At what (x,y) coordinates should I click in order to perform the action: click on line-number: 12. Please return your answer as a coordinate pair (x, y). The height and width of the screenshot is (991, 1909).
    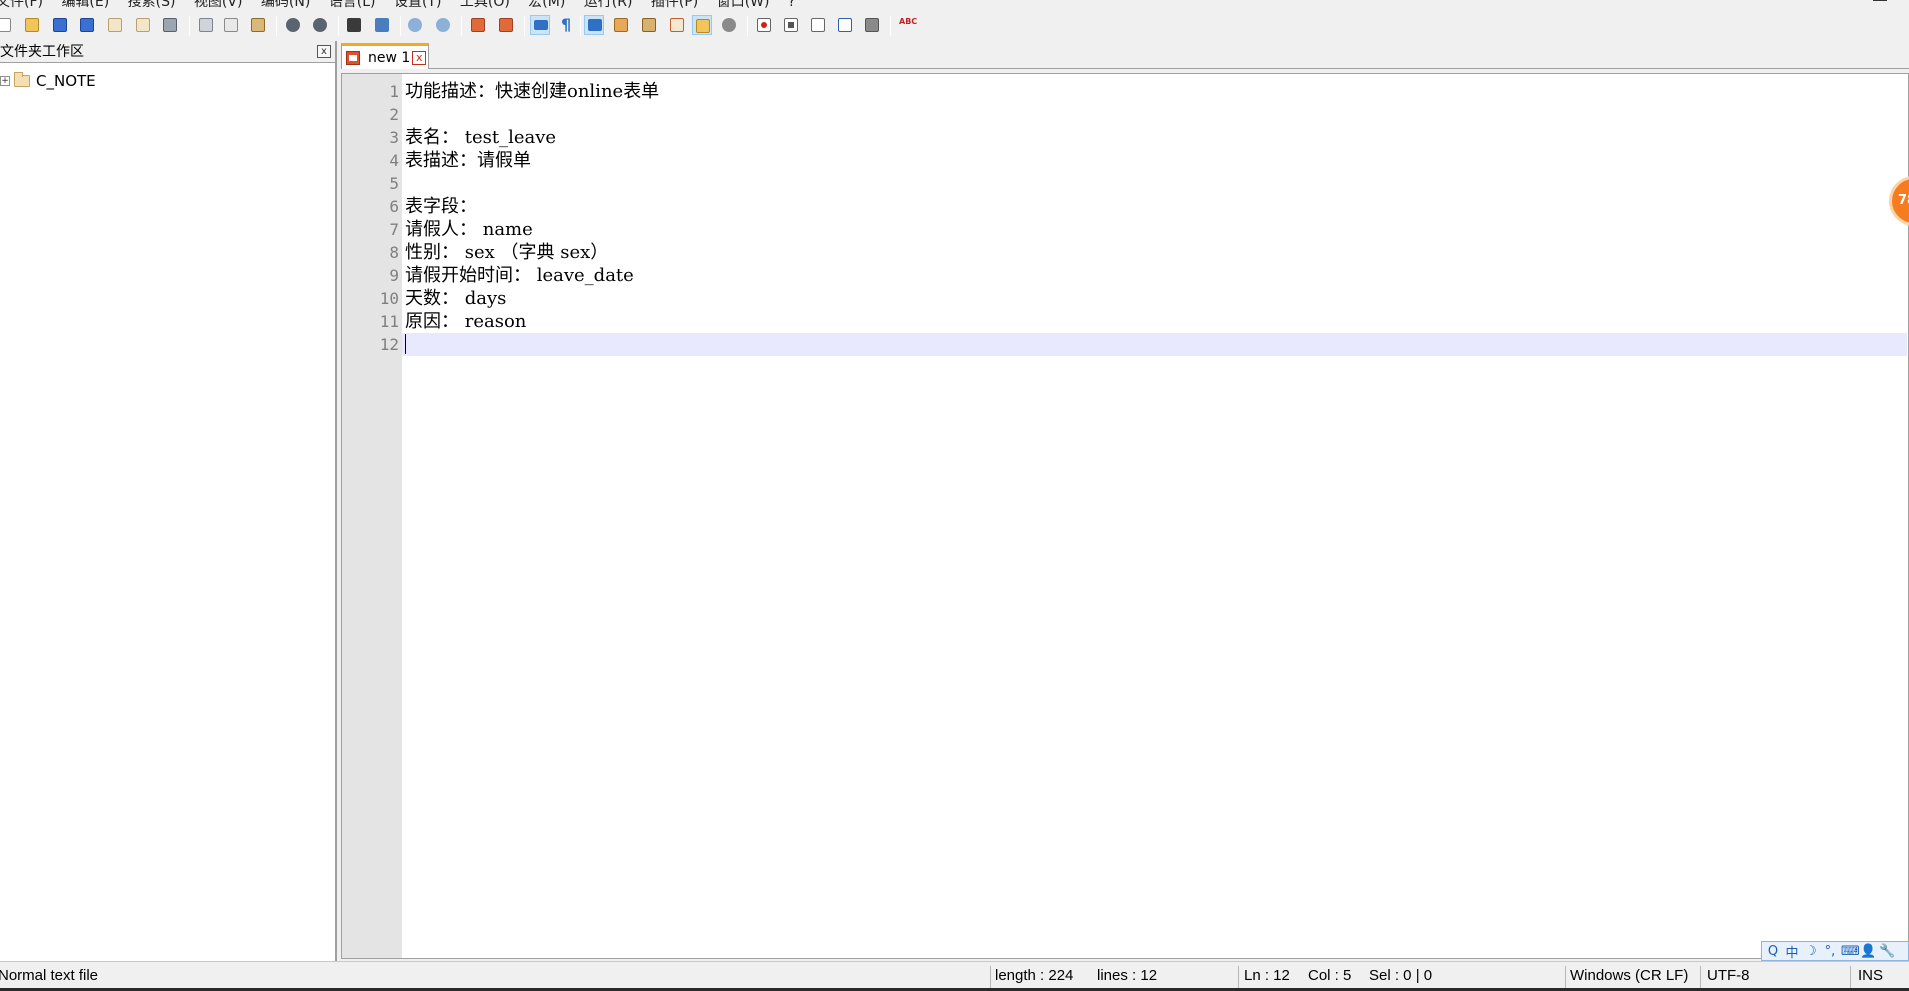
    Looking at the image, I should click on (389, 344).